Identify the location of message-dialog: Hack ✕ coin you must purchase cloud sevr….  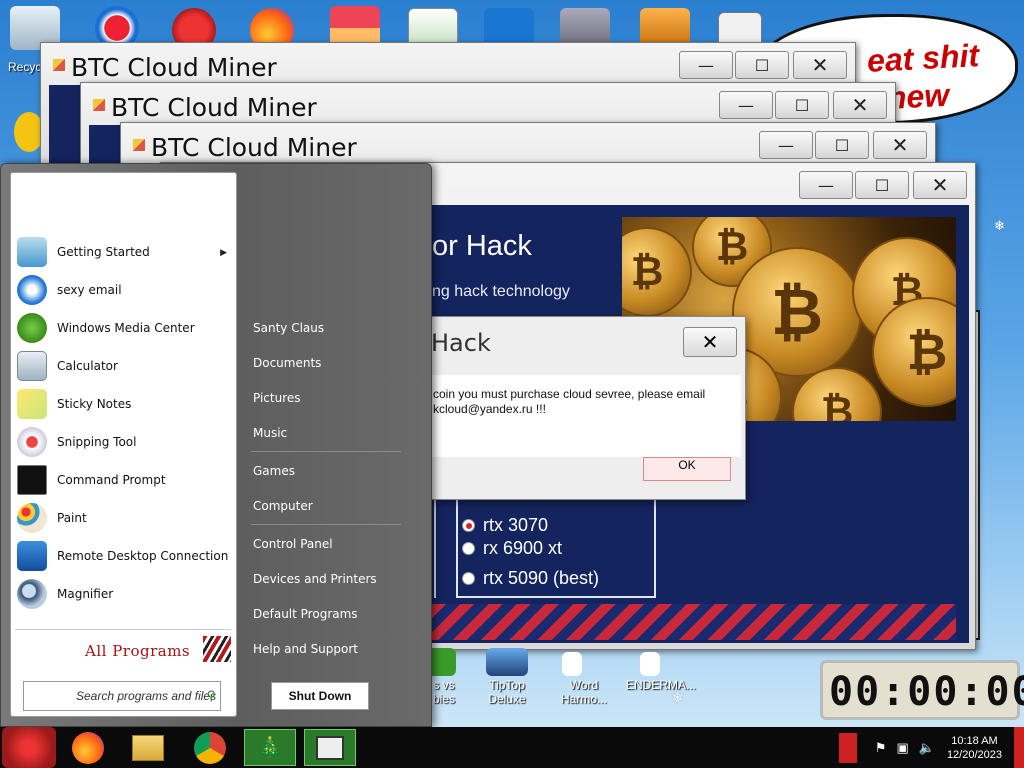
(586, 408).